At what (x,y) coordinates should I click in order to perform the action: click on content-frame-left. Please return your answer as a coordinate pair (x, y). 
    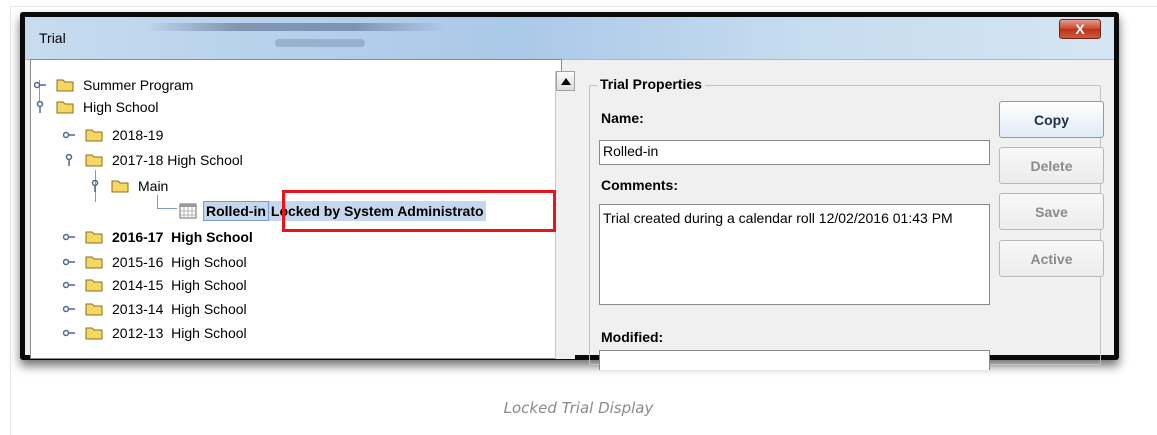
    Looking at the image, I should click on (10, 220).